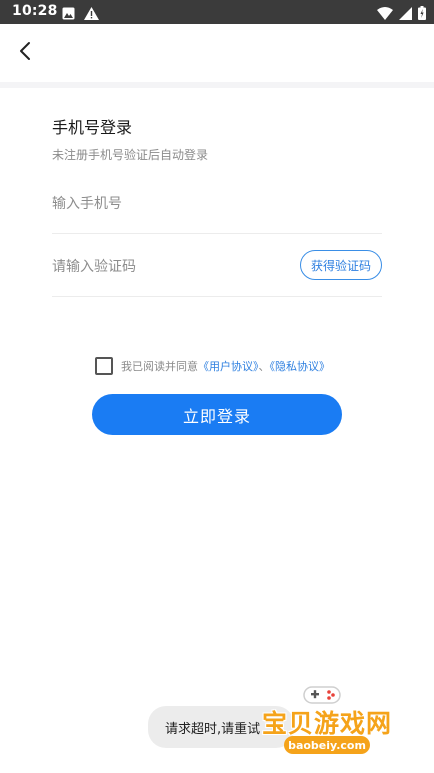  I want to click on watermark-logo: 宝贝游戏网 baobeiy.com, so click(344, 726).